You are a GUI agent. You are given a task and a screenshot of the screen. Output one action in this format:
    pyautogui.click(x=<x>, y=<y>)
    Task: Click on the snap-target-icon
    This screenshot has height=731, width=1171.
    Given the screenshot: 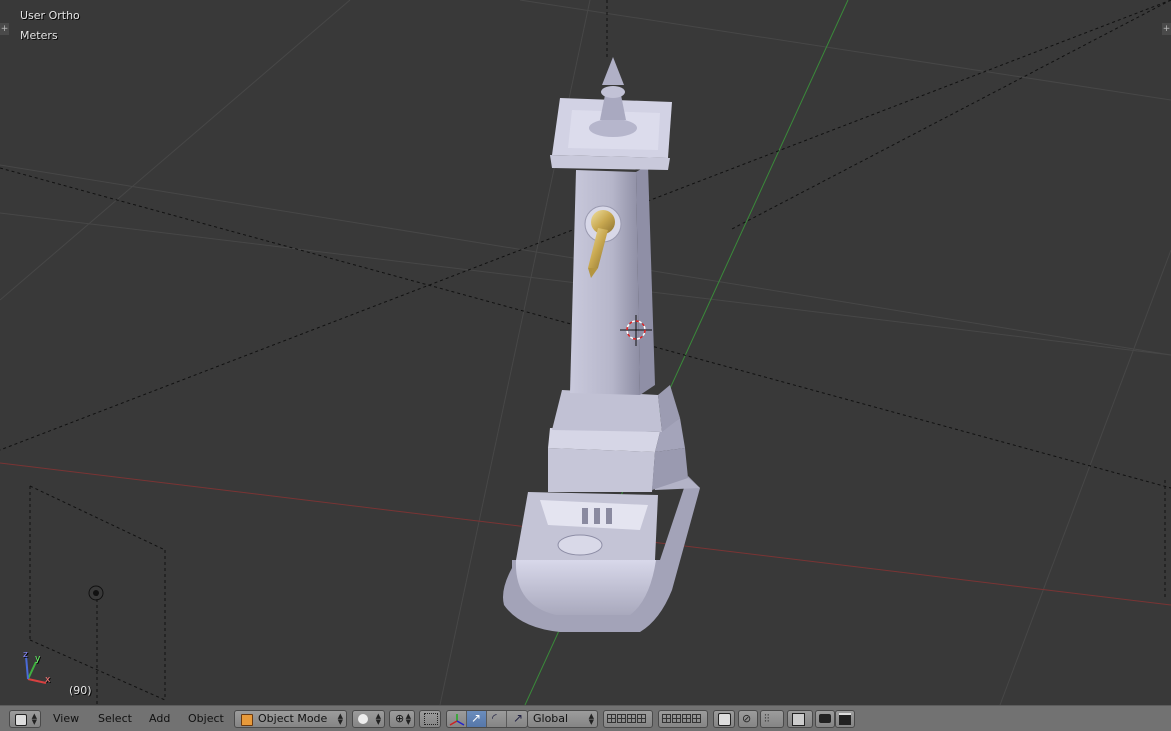 What is the action you would take?
    pyautogui.click(x=798, y=719)
    